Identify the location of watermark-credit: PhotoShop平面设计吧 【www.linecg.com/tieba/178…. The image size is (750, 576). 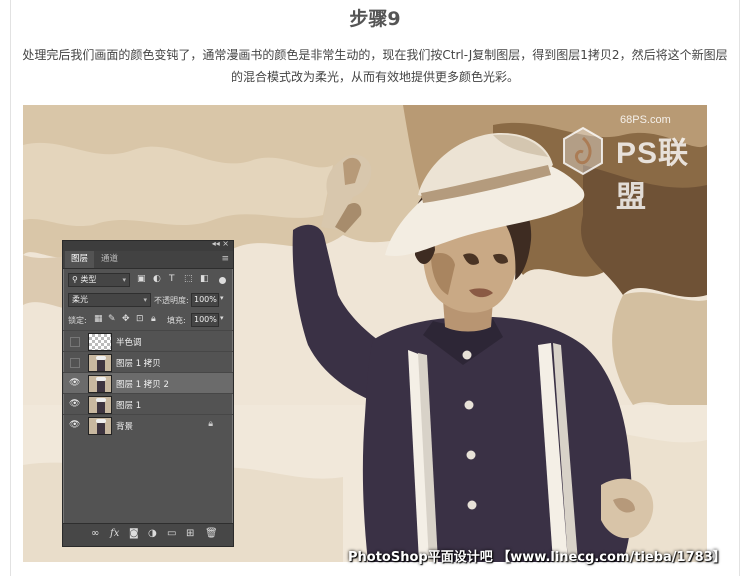
(537, 557).